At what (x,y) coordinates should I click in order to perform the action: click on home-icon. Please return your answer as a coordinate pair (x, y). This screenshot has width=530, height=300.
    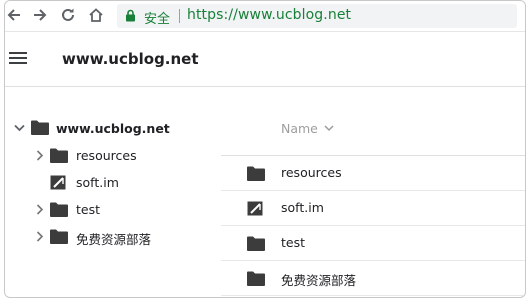
    Looking at the image, I should click on (96, 15).